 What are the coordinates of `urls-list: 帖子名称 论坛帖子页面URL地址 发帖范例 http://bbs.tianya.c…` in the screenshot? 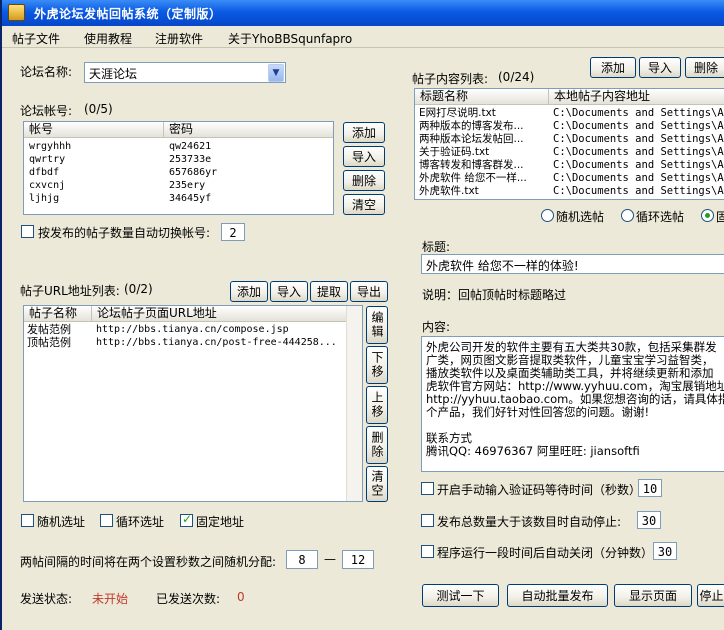 It's located at (193, 403).